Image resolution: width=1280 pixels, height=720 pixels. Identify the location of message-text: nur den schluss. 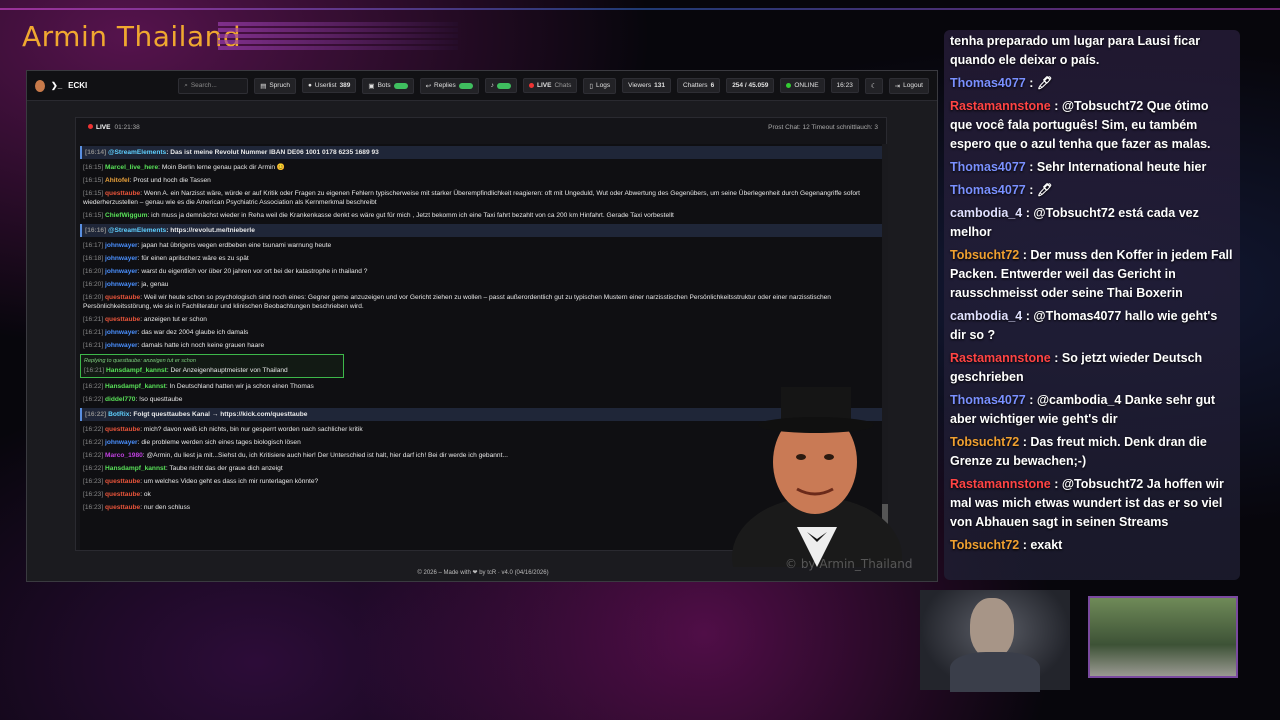
(167, 507).